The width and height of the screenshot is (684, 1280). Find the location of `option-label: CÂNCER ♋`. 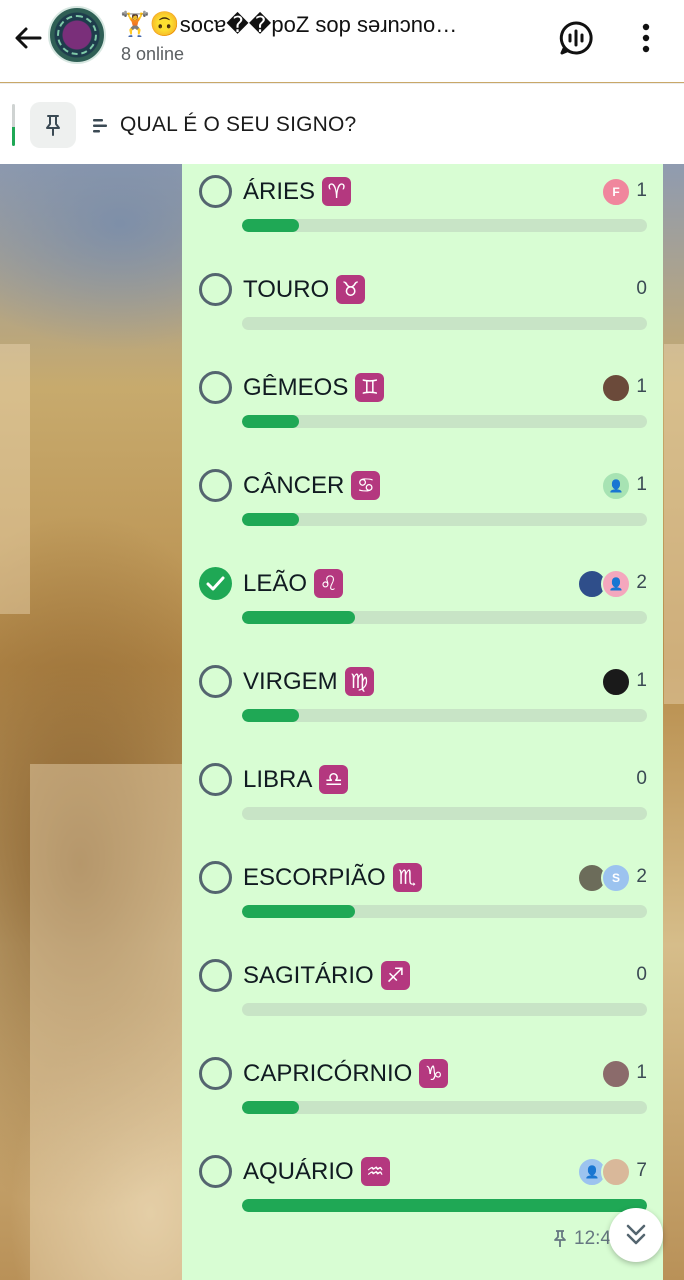

option-label: CÂNCER ♋ is located at coordinates (312, 485).